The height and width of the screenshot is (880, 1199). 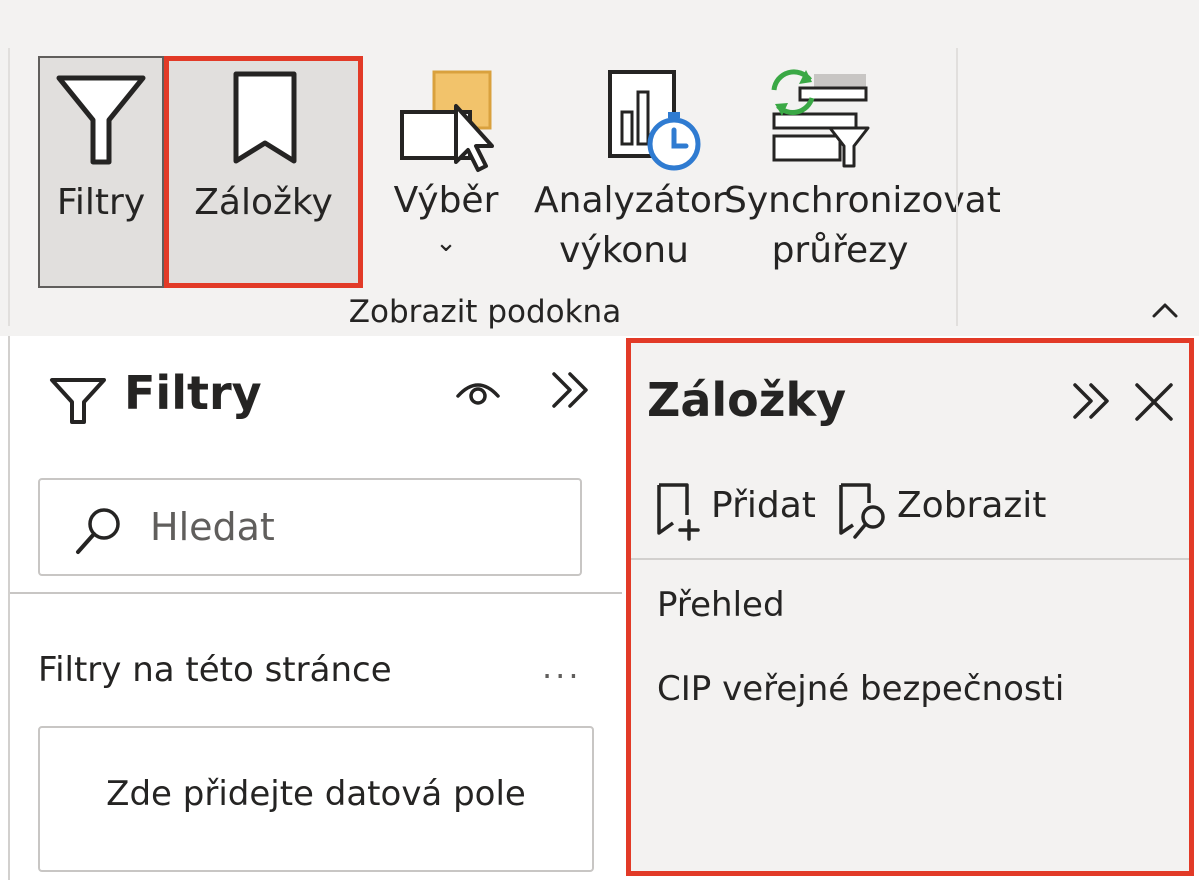 I want to click on ribbon-left-edge, so click(x=9, y=187).